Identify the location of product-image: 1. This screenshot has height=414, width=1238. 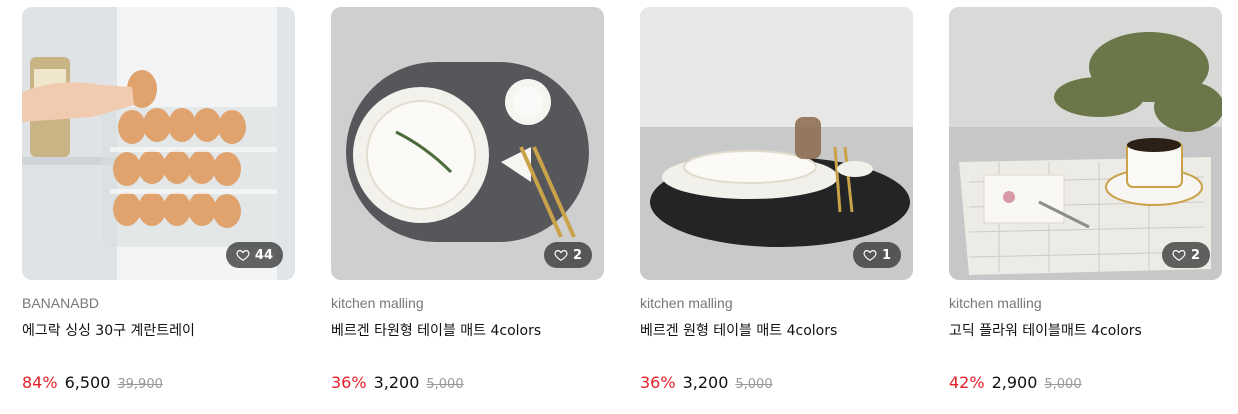
(776, 143).